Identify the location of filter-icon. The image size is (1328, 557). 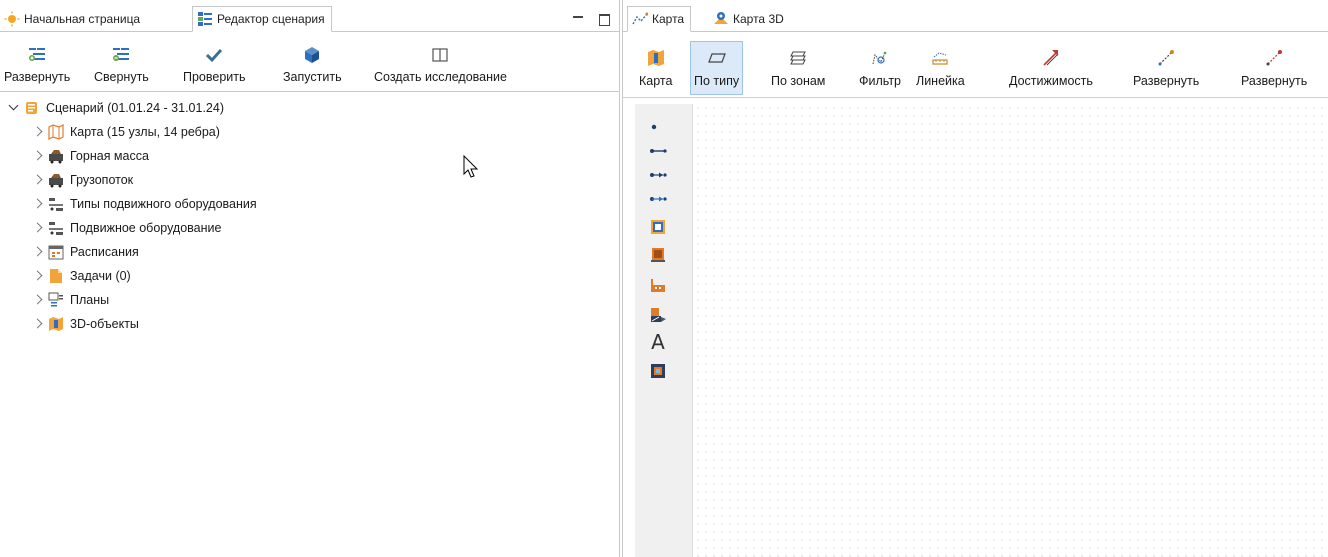
(880, 58).